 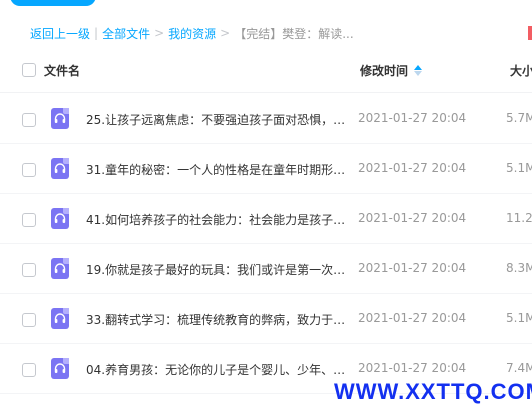 What do you see at coordinates (126, 33) in the screenshot?
I see `breadcrumb-all-files-link: 全部文件` at bounding box center [126, 33].